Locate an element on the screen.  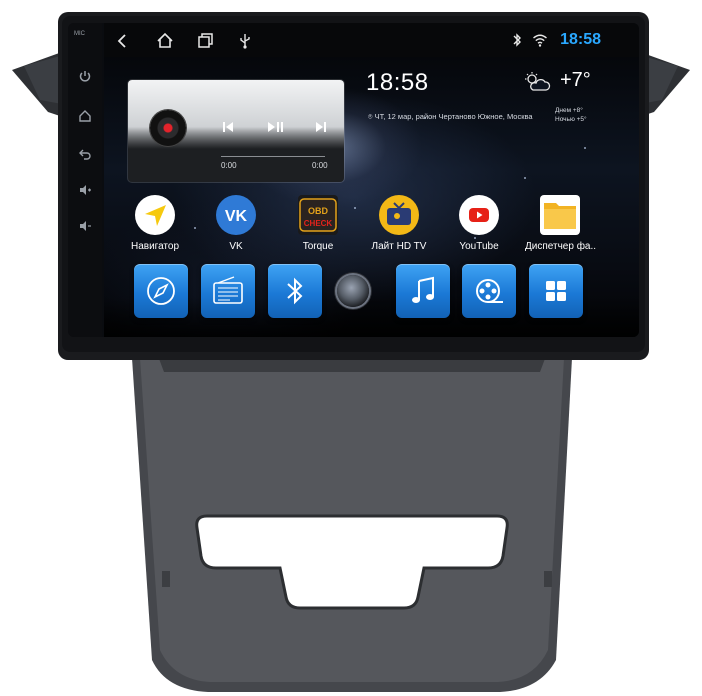
radio-button is located at coordinates (228, 291).